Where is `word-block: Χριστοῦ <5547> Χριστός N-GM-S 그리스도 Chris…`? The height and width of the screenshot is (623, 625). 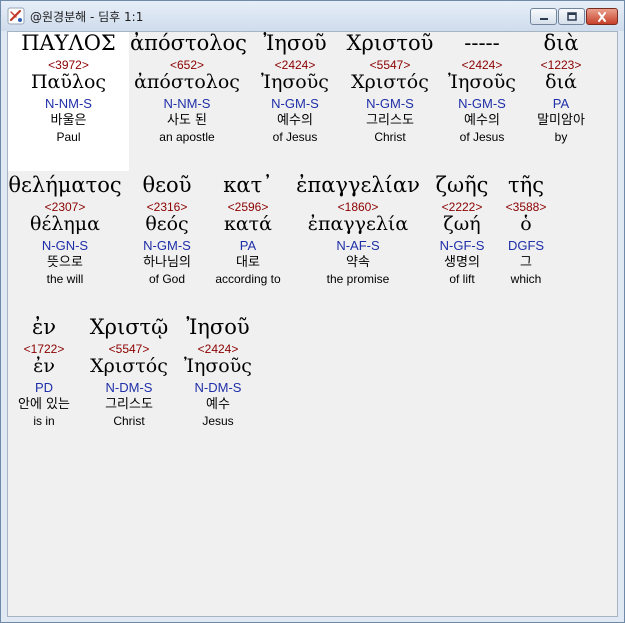
word-block: Χριστοῦ <5547> Χριστός N-GM-S 그리스도 Chris… is located at coordinates (390, 89).